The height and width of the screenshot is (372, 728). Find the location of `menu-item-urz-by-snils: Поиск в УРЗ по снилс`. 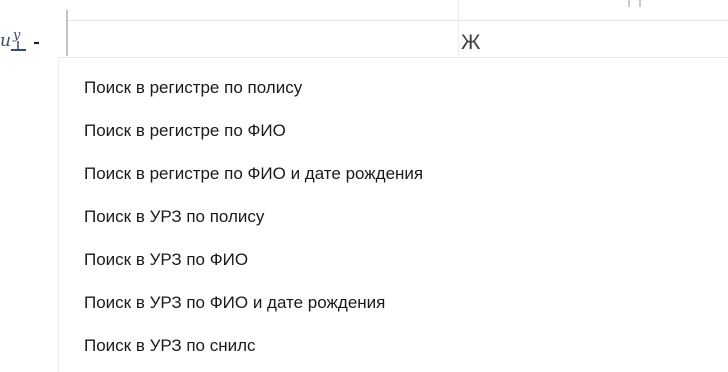

menu-item-urz-by-snils: Поиск в УРЗ по снилс is located at coordinates (393, 346).